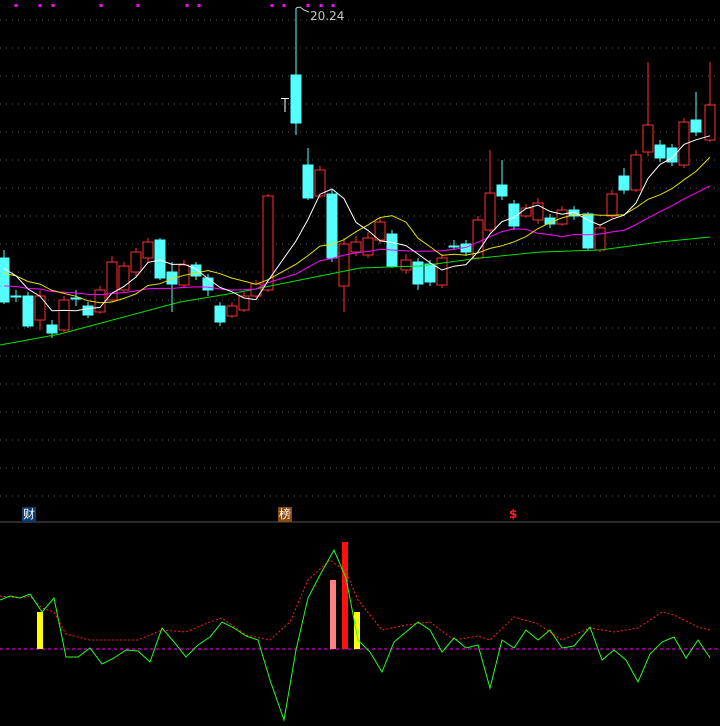 This screenshot has height=726, width=720. Describe the element at coordinates (285, 105) in the screenshot. I see `t-marker-icon` at that location.